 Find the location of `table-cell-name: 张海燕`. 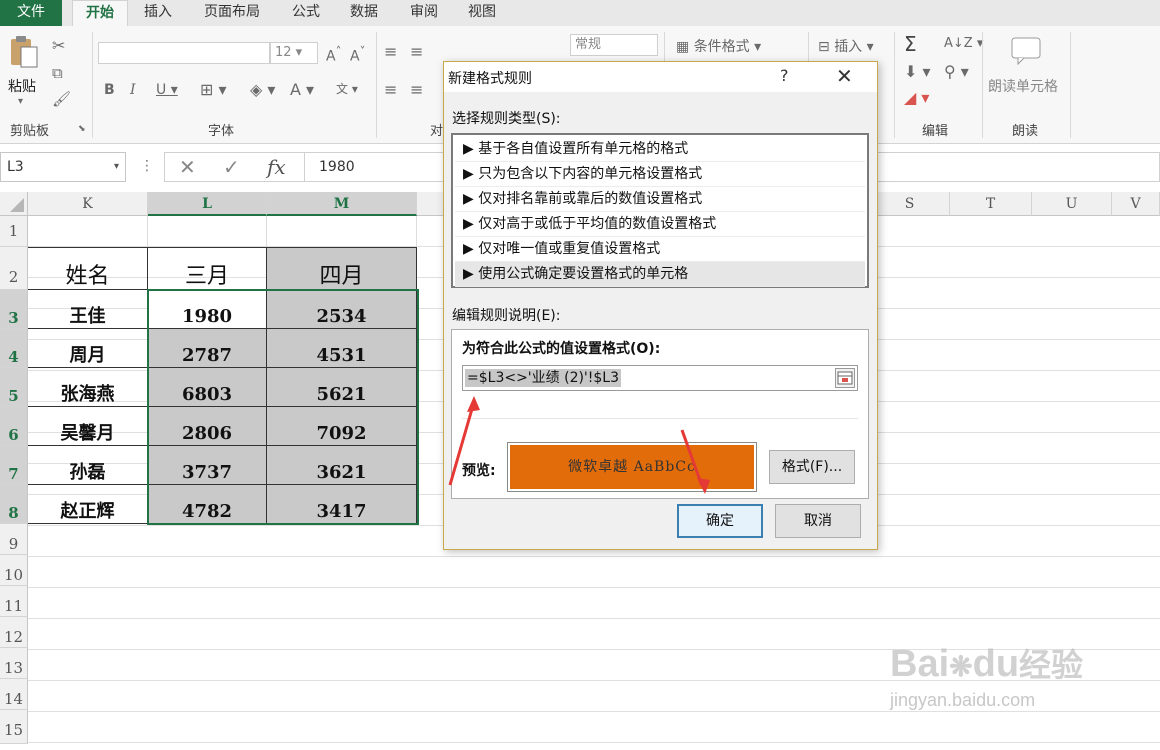

table-cell-name: 张海燕 is located at coordinates (88, 387).